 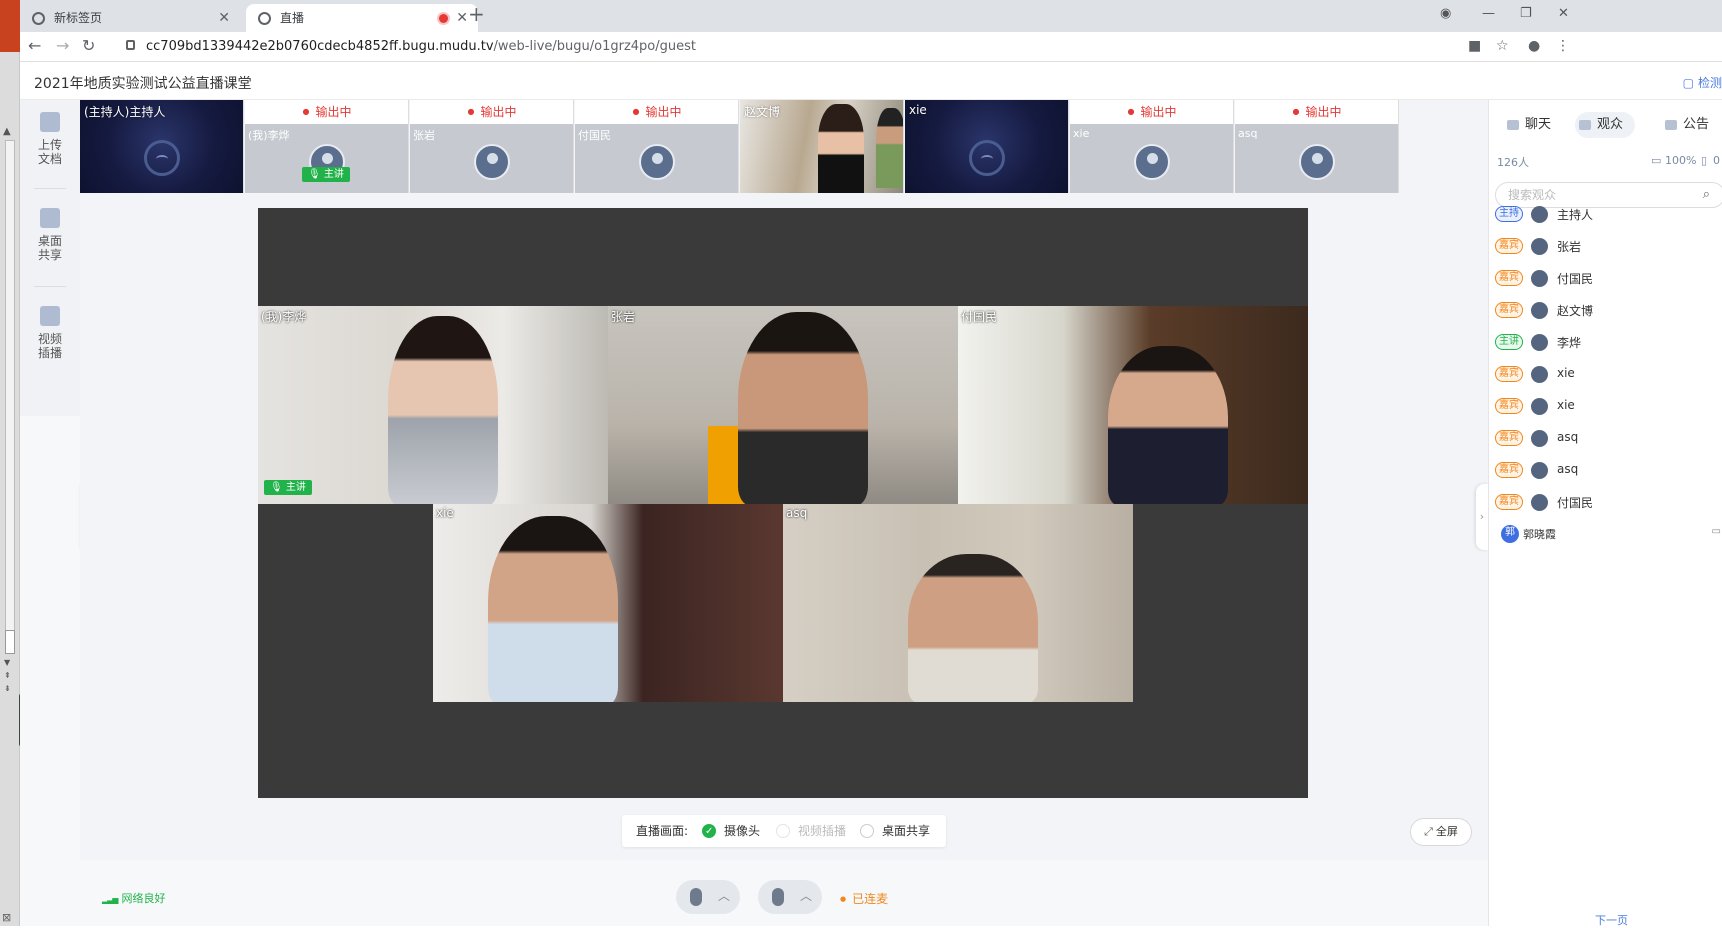 I want to click on tool-label: 视频插播, so click(x=49, y=346).